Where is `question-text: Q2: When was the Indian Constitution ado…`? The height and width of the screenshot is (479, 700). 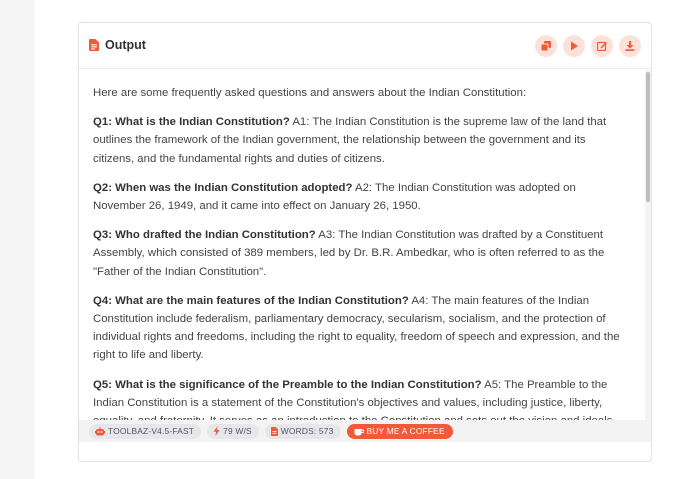 question-text: Q2: When was the Indian Constitution ado… is located at coordinates (223, 187).